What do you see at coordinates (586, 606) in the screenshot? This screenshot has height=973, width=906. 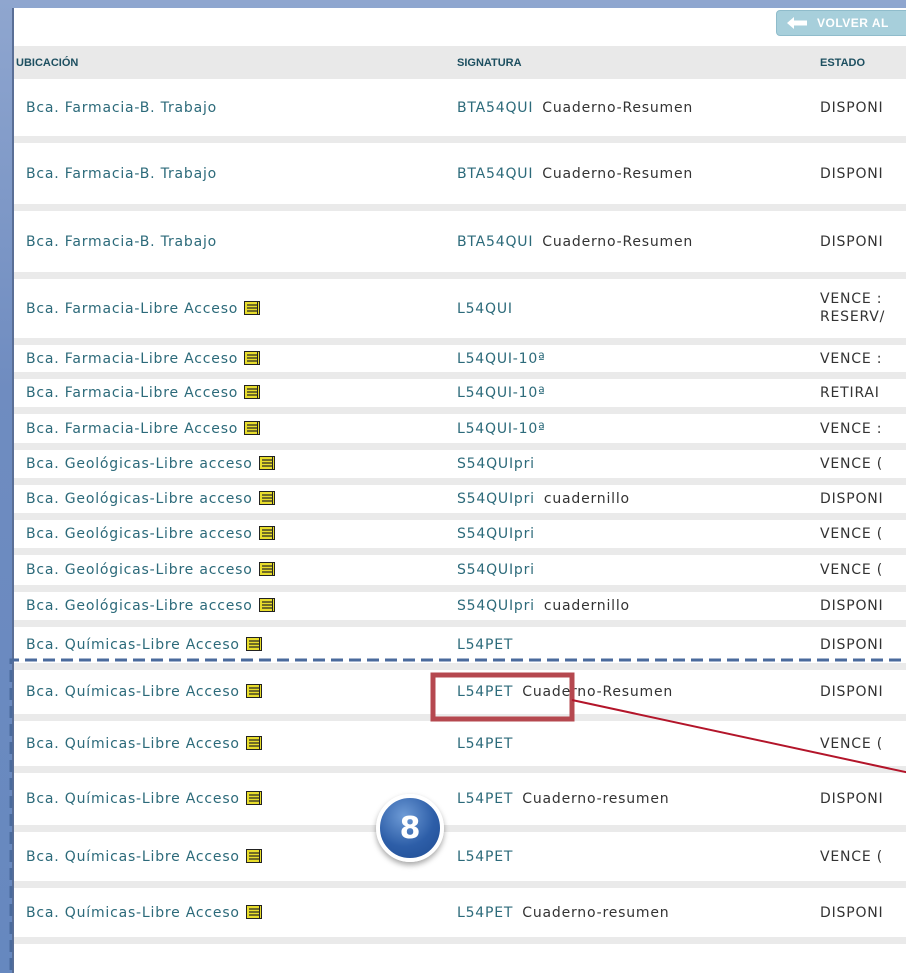 I see `signatura-note: cuadernillo` at bounding box center [586, 606].